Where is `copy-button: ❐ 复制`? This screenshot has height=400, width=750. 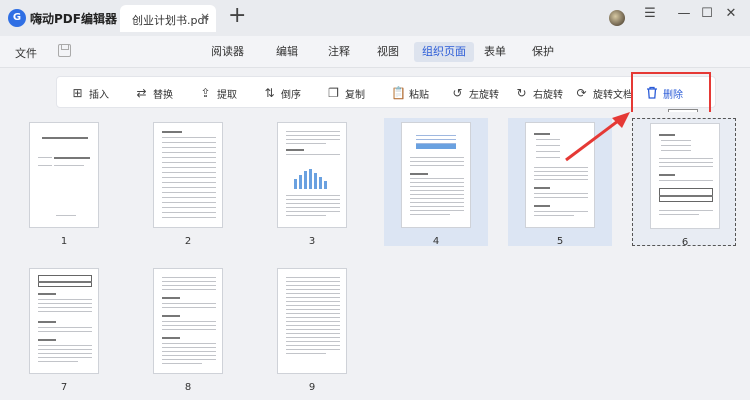 copy-button: ❐ 复制 is located at coordinates (346, 93).